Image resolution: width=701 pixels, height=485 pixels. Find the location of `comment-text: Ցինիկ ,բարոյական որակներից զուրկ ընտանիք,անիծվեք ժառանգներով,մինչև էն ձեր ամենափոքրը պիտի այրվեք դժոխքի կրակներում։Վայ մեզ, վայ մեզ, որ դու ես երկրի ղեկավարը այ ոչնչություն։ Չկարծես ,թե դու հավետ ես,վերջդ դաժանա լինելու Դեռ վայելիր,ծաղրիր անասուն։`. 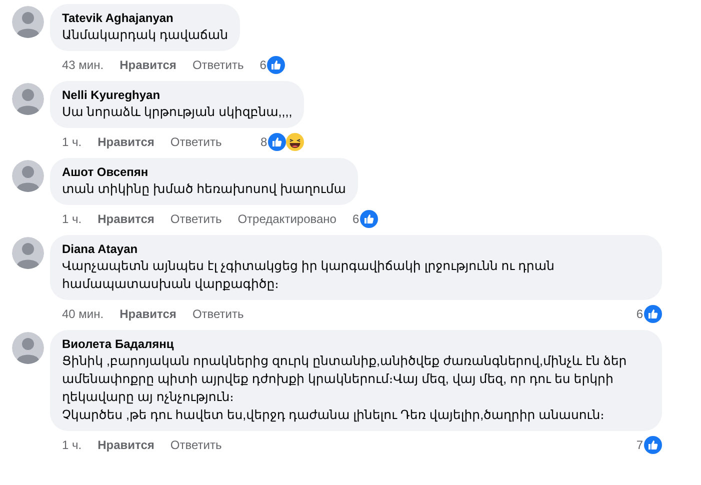

comment-text: Ցինիկ ,բարոյական որակներից զուրկ ընտանիք,անիծվեք ժառանգներով,մինչև էն ձեր ամենափոքրը պիտի այրվեք դժոխքի կրակներում։Վայ մեզ, վայ մեզ, որ դու ես երկրի ղեկավարը այ ոչնչություն։ Չկարծես ,թե դու հավետ ես,վերջդ դաժանա լինելու Դեռ վայելիր,ծաղրիր անասուն։ is located at coordinates (345, 388).